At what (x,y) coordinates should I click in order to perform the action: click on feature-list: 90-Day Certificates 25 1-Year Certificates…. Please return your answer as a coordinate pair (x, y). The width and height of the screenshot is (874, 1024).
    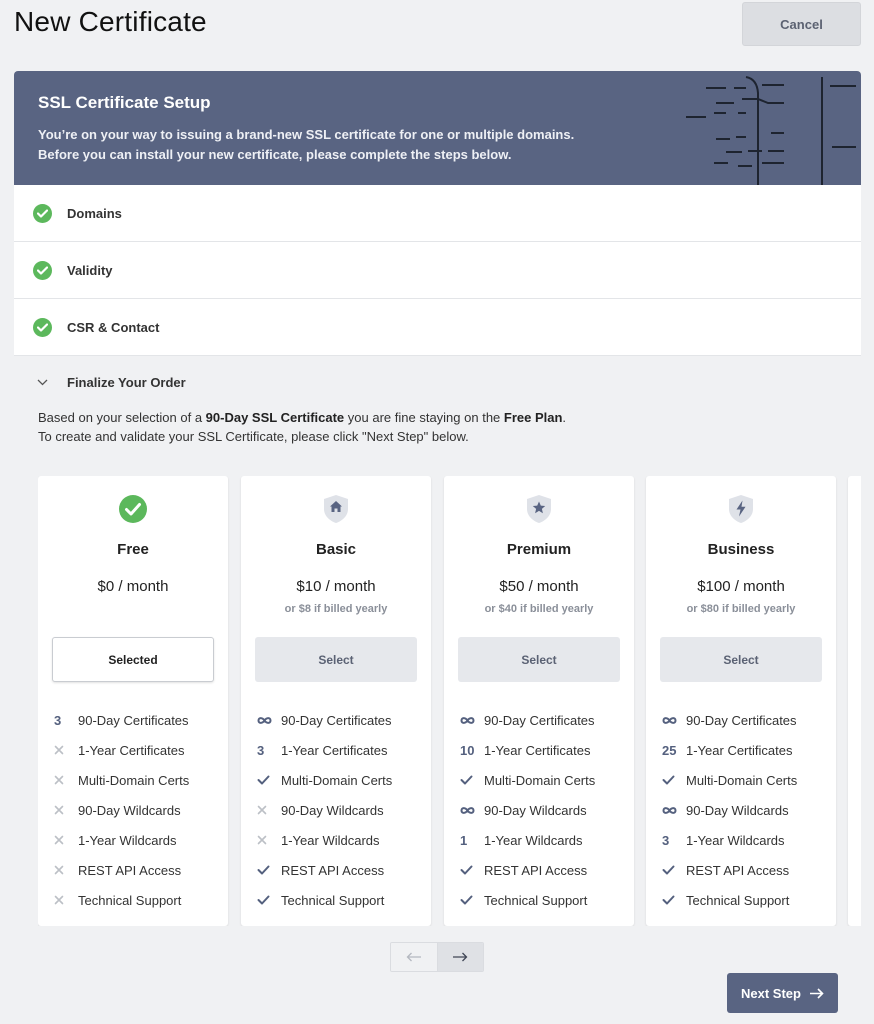
    Looking at the image, I should click on (747, 810).